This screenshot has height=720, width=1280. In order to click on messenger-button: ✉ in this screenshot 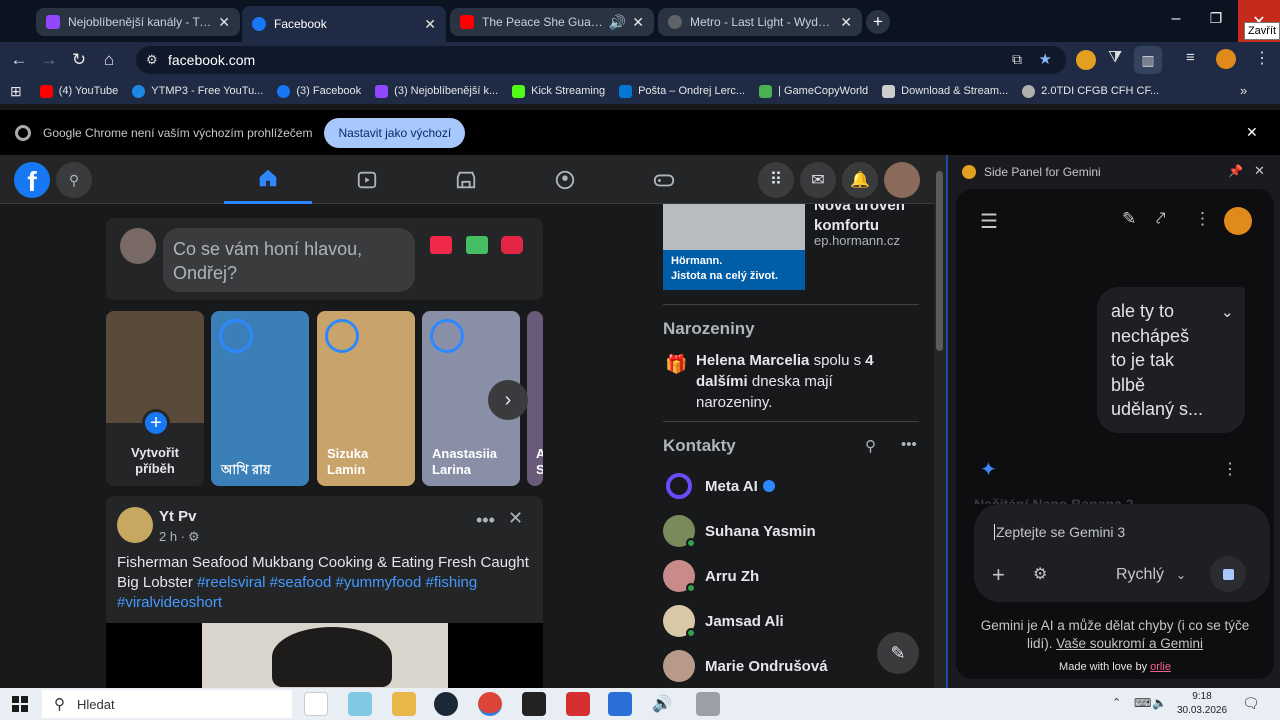, I will do `click(818, 180)`.